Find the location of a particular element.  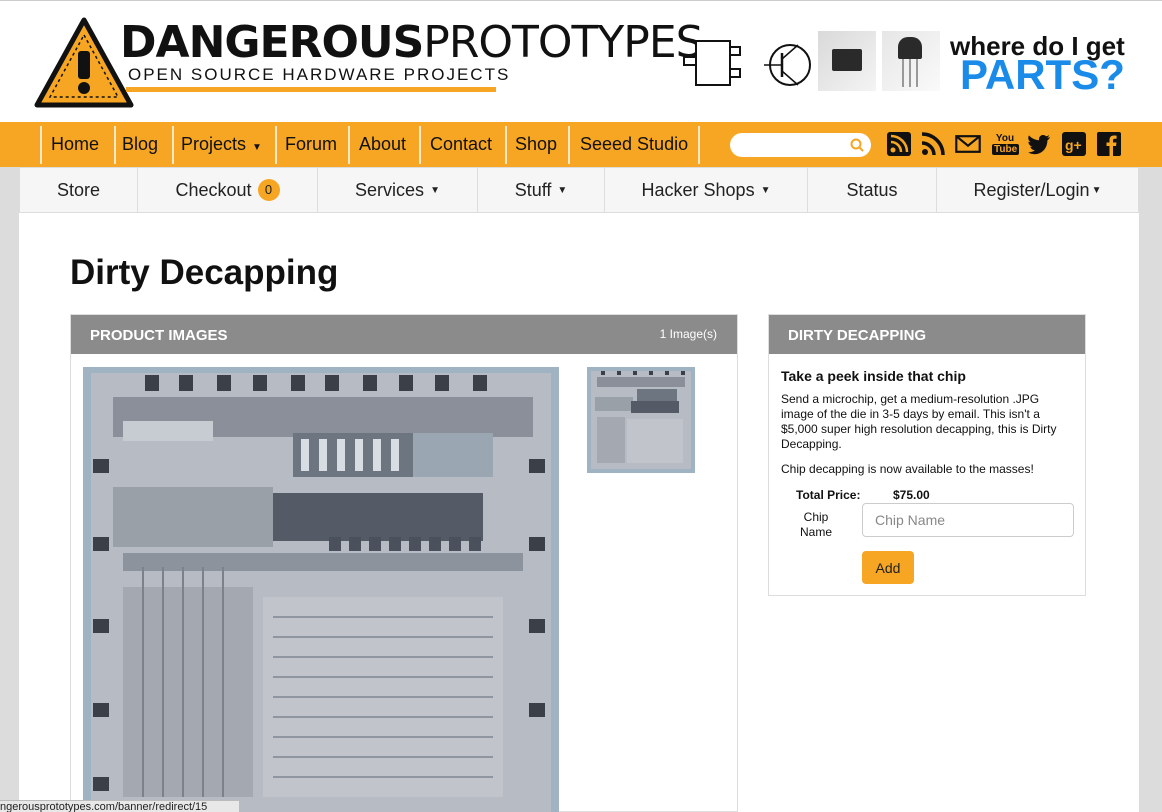

store-nav-services: Services ▼ is located at coordinates (398, 190).